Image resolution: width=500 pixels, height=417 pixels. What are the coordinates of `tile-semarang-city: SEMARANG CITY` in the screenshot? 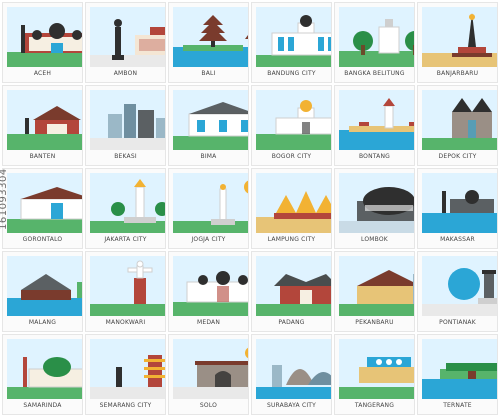 It's located at (125, 374).